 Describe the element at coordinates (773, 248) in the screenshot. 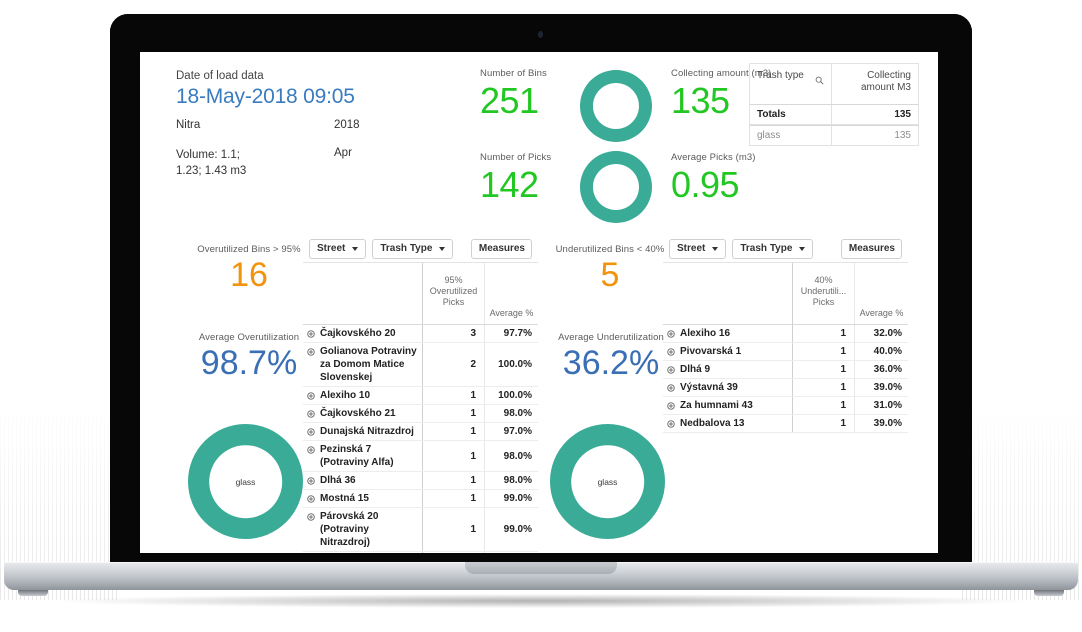

I see `right-filter-trash-type: Trash Type` at that location.